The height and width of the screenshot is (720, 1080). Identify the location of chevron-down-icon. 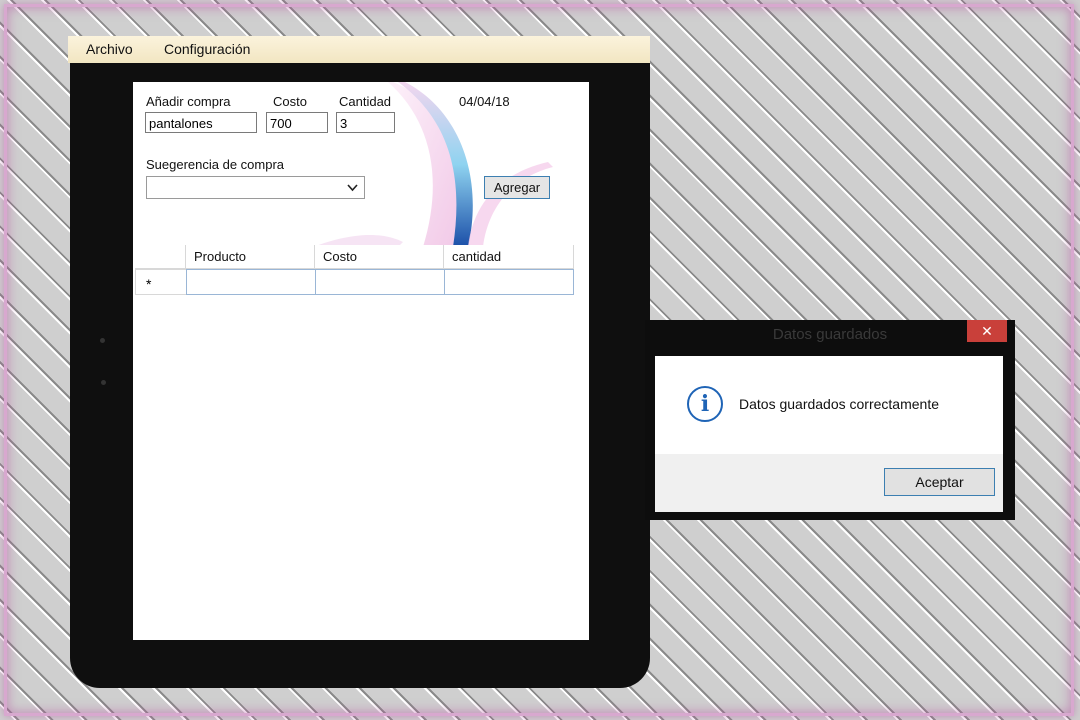
(352, 188).